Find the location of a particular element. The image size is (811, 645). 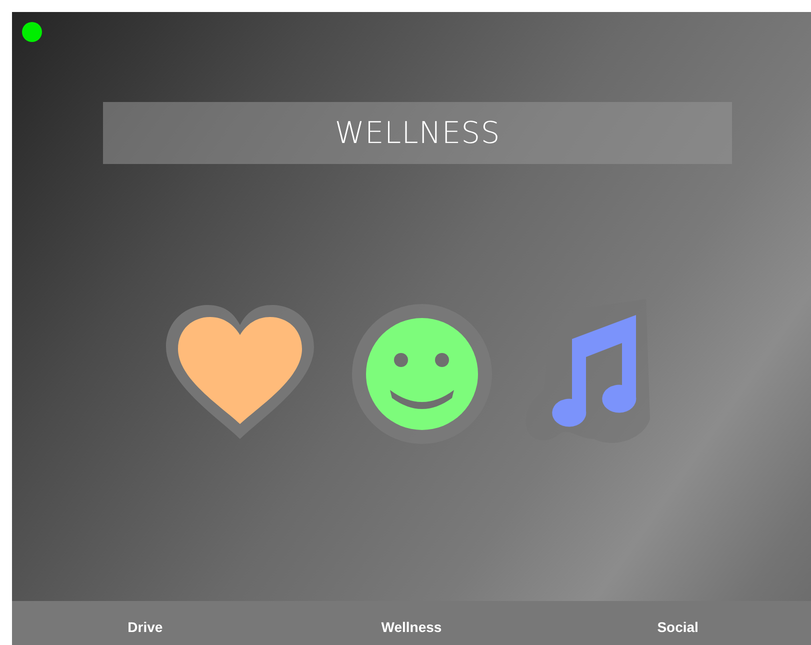

nav-tab: Drive is located at coordinates (145, 623).